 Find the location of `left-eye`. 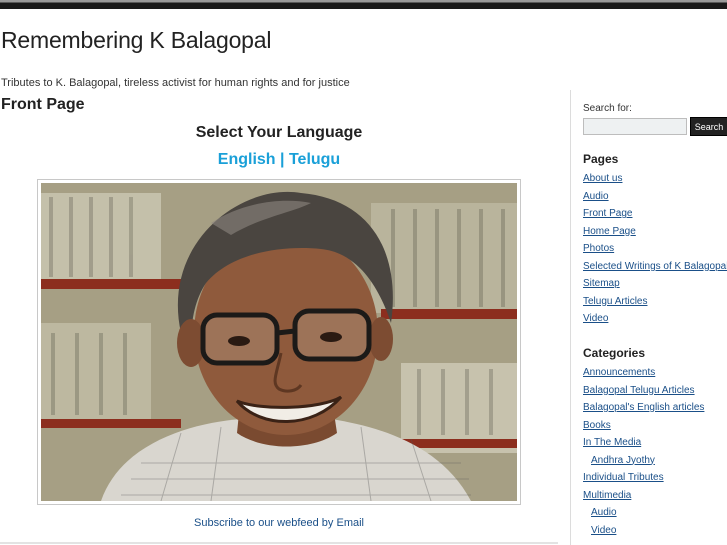

left-eye is located at coordinates (239, 341).